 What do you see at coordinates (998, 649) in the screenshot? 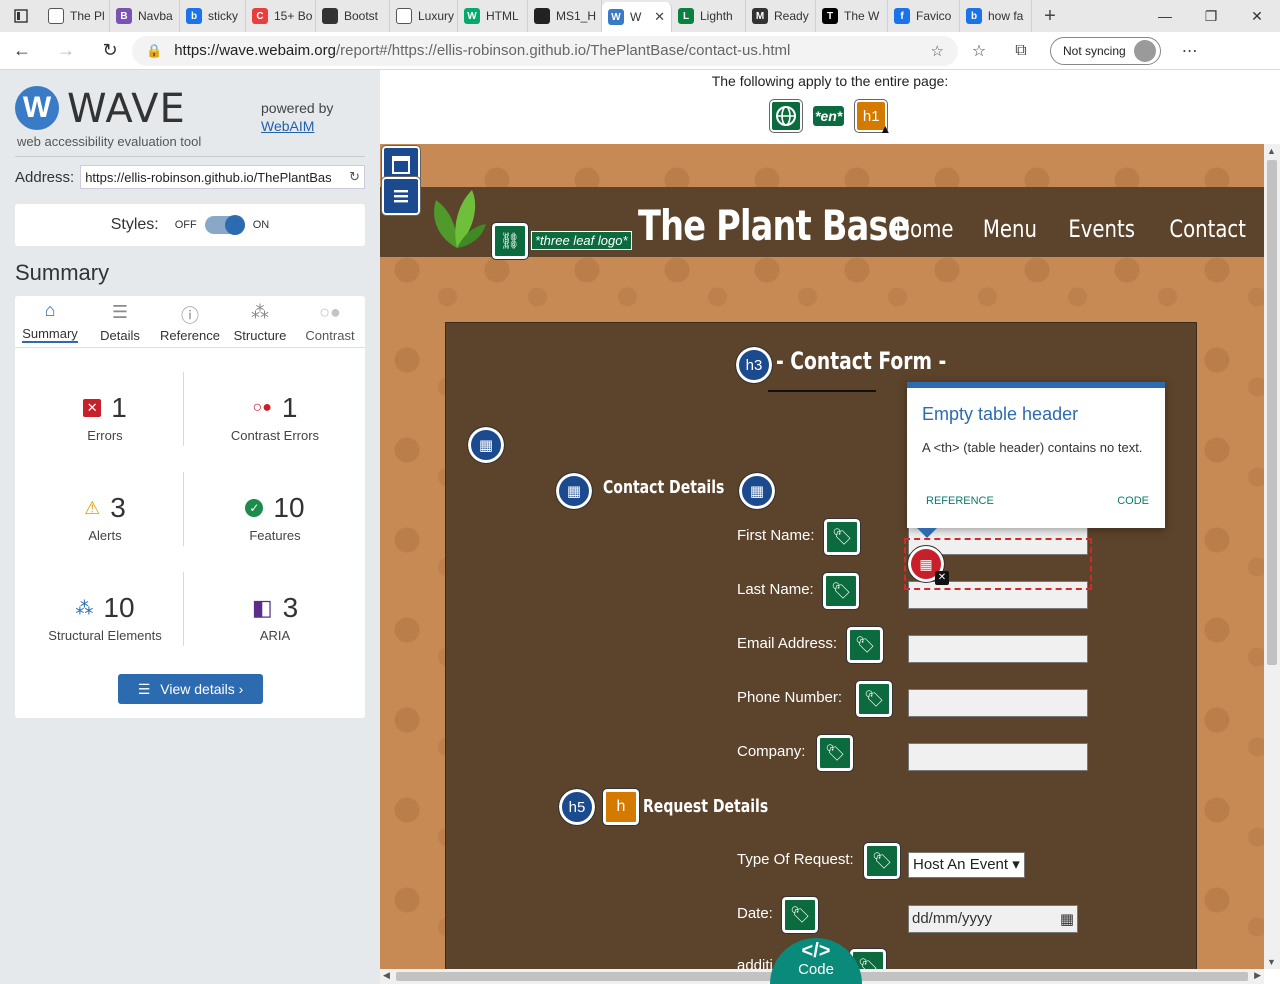
I see `email-input` at bounding box center [998, 649].